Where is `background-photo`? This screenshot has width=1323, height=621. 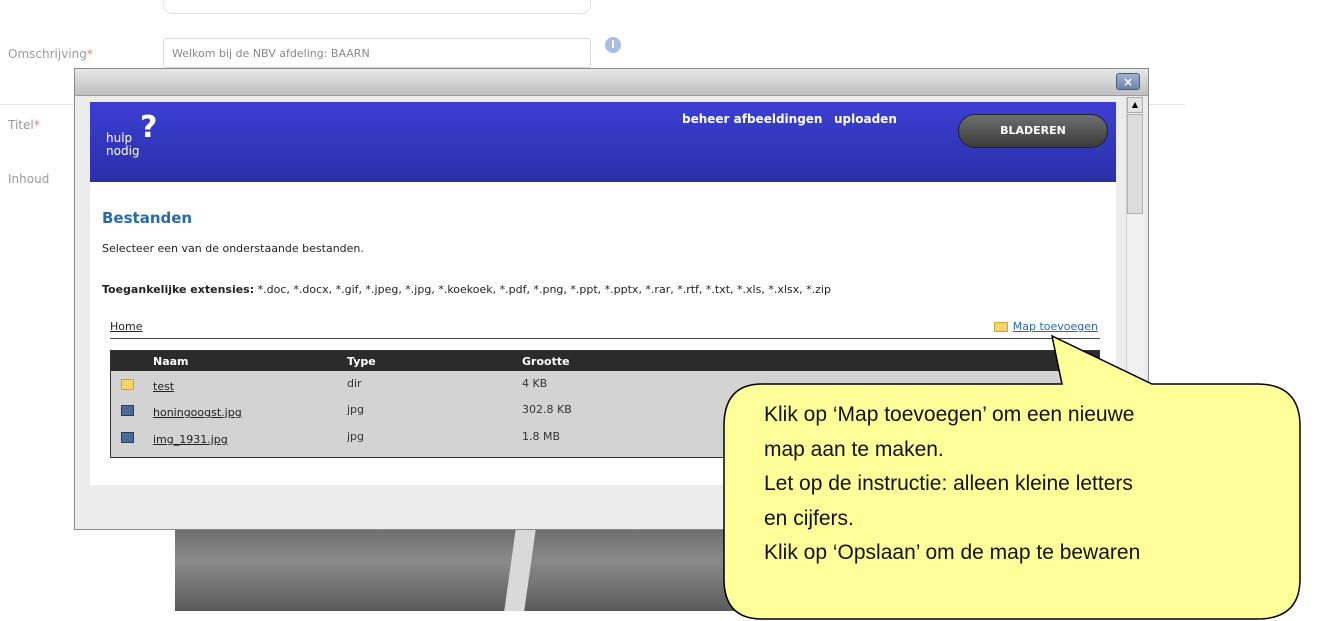 background-photo is located at coordinates (485, 570).